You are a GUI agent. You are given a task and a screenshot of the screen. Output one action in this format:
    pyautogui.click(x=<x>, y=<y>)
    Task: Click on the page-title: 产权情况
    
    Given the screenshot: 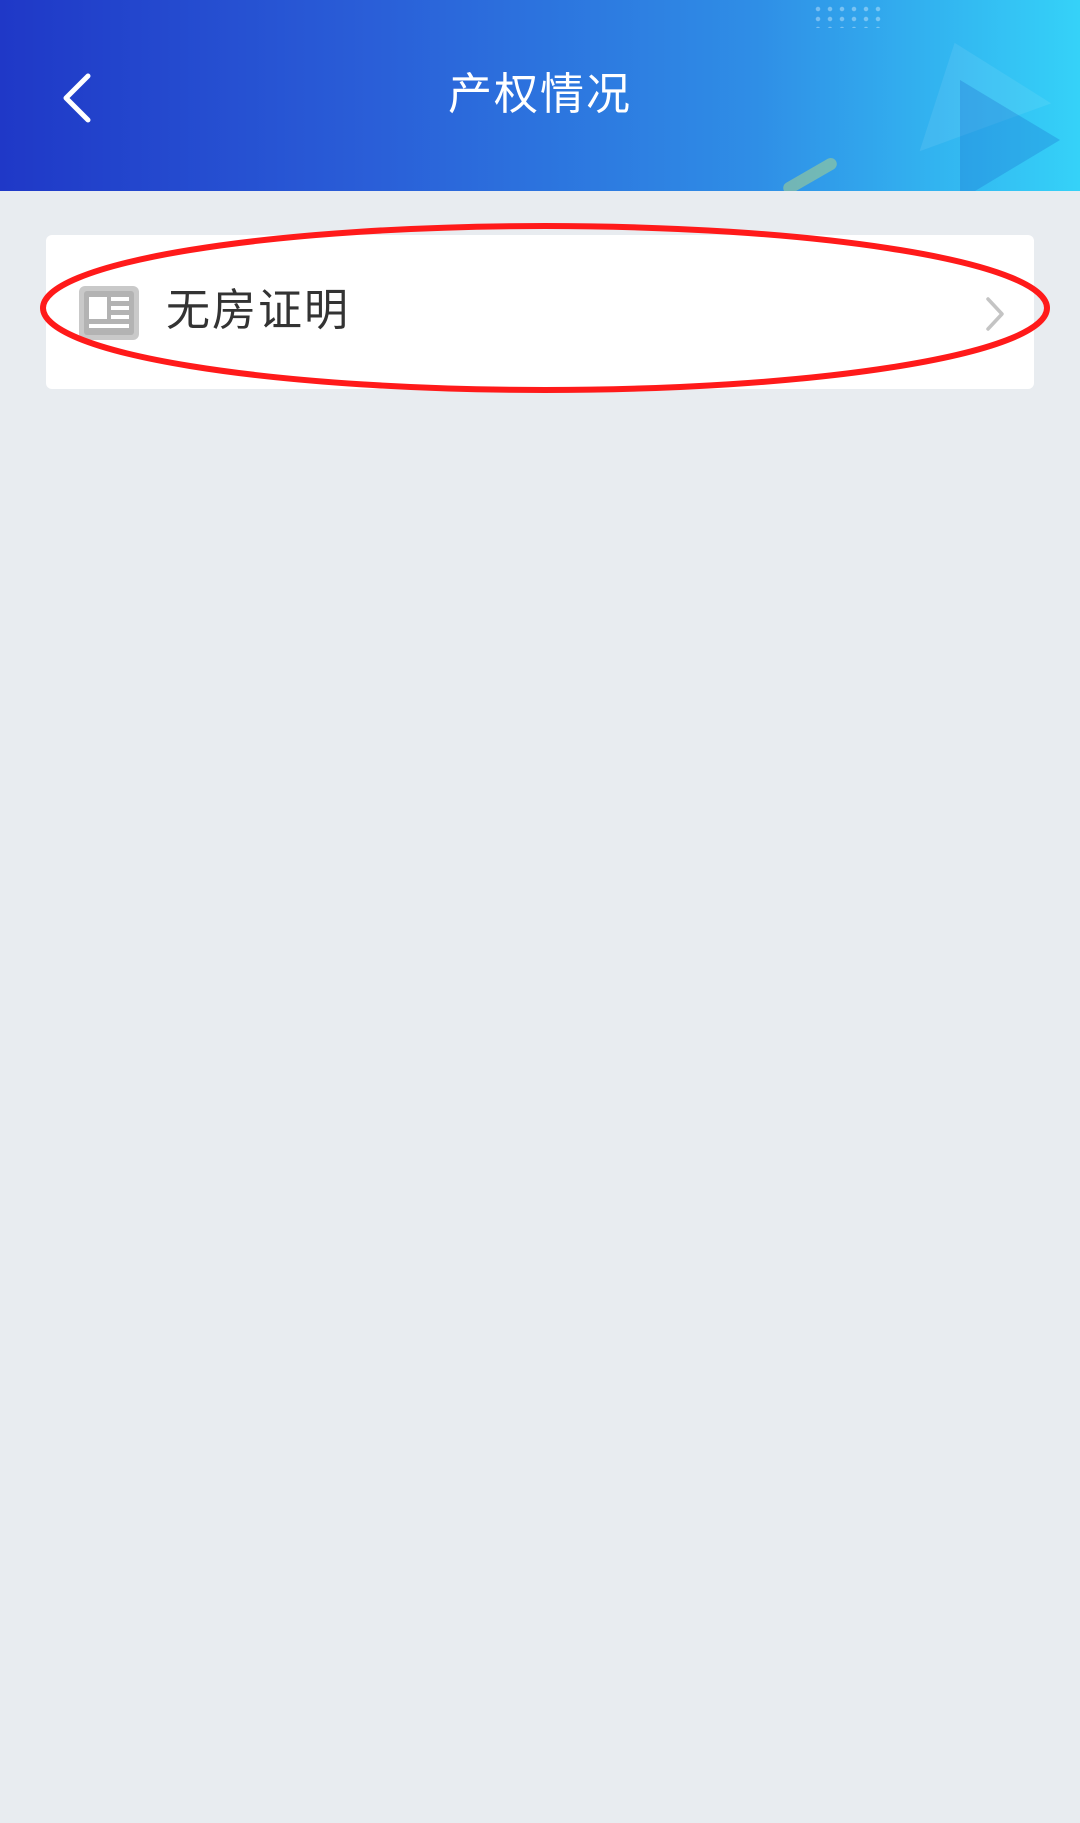 What is the action you would take?
    pyautogui.click(x=540, y=94)
    